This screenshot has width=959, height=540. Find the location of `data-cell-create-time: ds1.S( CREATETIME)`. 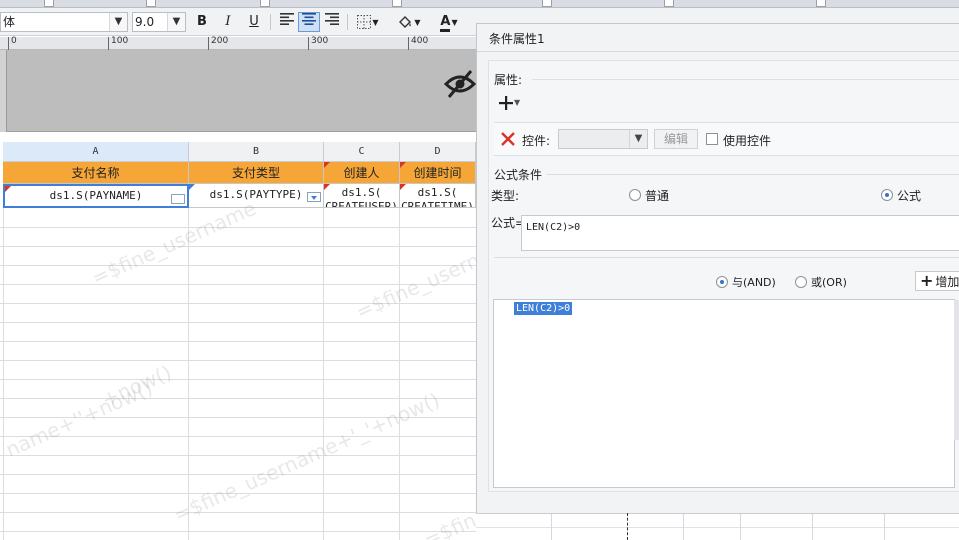

data-cell-create-time: ds1.S( CREATETIME) is located at coordinates (438, 196).